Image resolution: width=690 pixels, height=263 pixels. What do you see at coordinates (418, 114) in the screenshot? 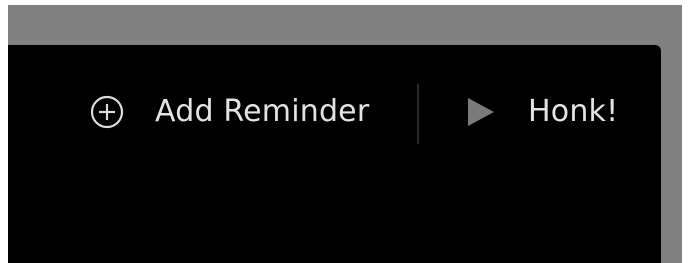
I see `toolbar-divider` at bounding box center [418, 114].